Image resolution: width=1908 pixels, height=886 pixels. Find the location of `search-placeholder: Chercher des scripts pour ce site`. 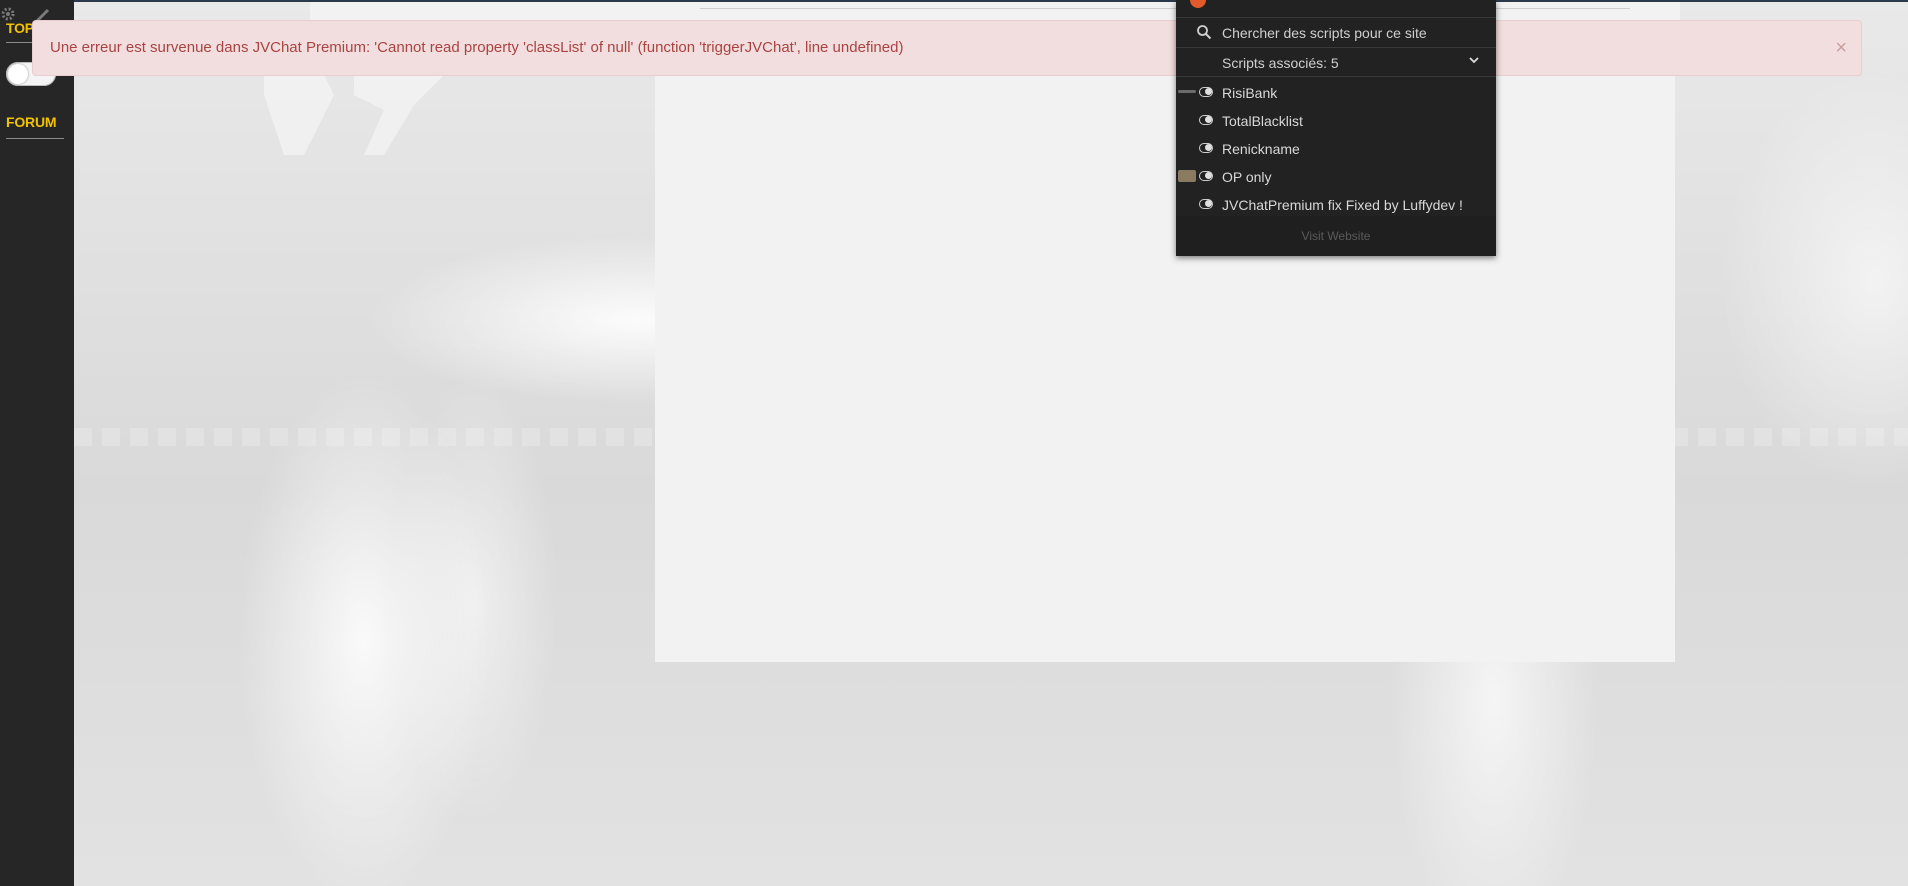

search-placeholder: Chercher des scripts pour ce site is located at coordinates (1324, 33).